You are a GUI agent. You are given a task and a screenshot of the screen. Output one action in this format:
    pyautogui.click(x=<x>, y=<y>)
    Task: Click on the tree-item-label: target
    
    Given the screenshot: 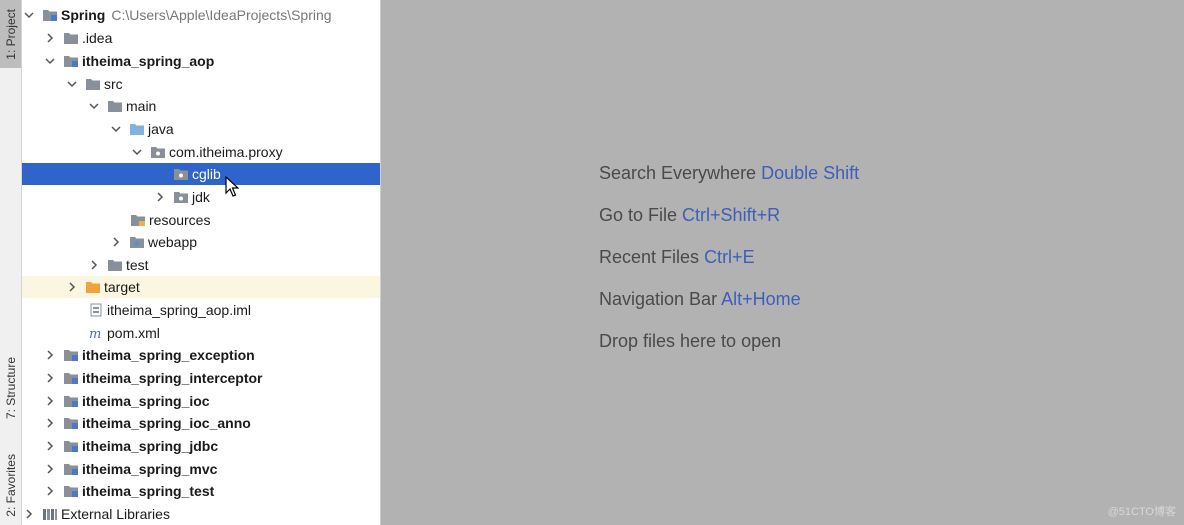 What is the action you would take?
    pyautogui.click(x=122, y=287)
    